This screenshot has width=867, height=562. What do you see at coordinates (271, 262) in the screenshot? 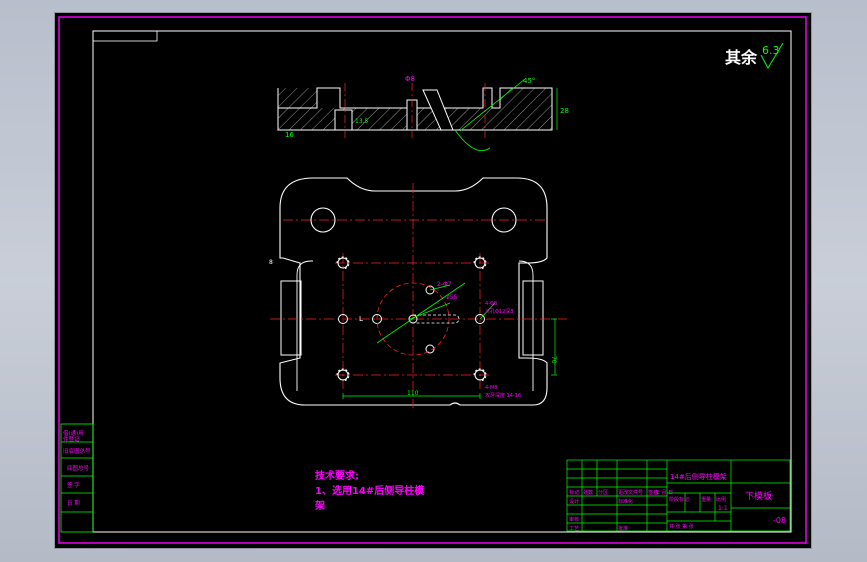
I see `small-mark: 8` at bounding box center [271, 262].